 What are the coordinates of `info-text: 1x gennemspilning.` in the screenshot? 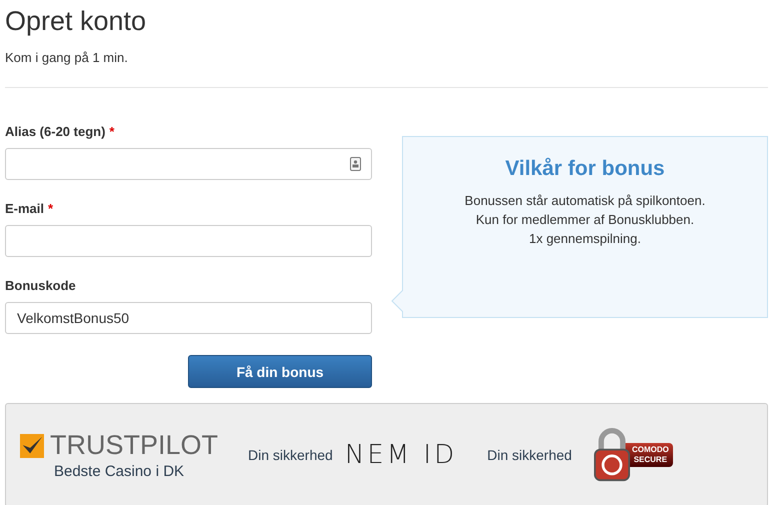 It's located at (585, 239).